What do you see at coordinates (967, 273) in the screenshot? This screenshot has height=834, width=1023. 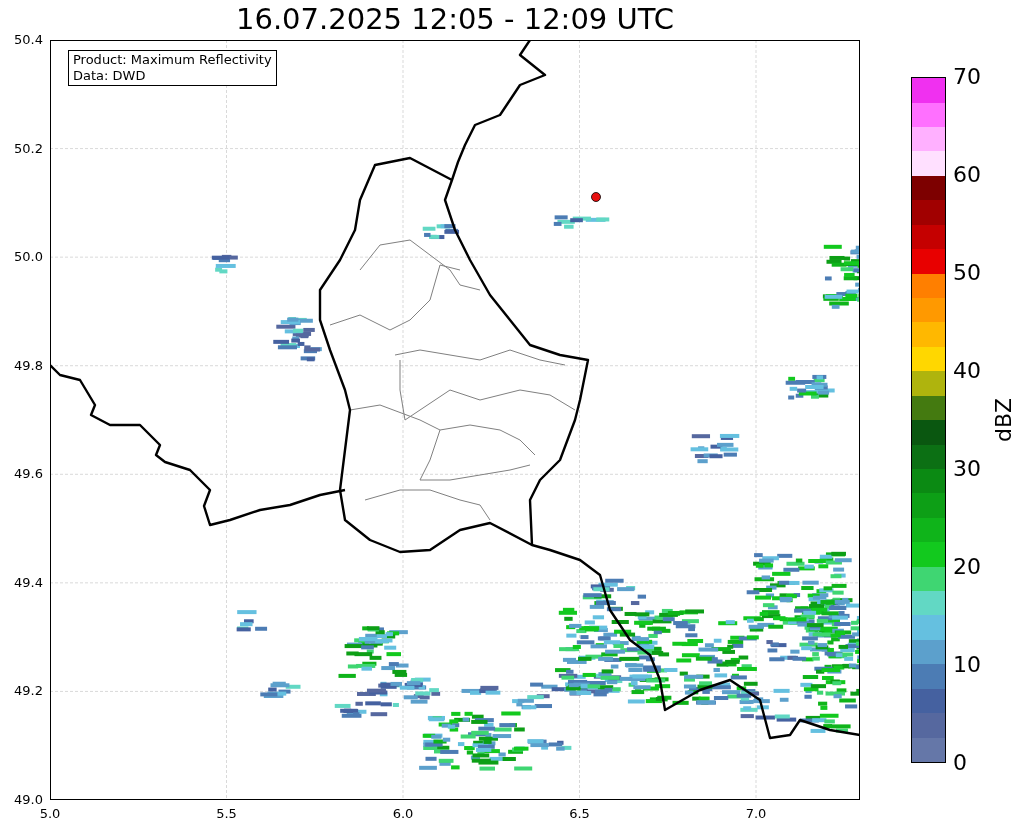 I see `colorbar-tick-label: 50` at bounding box center [967, 273].